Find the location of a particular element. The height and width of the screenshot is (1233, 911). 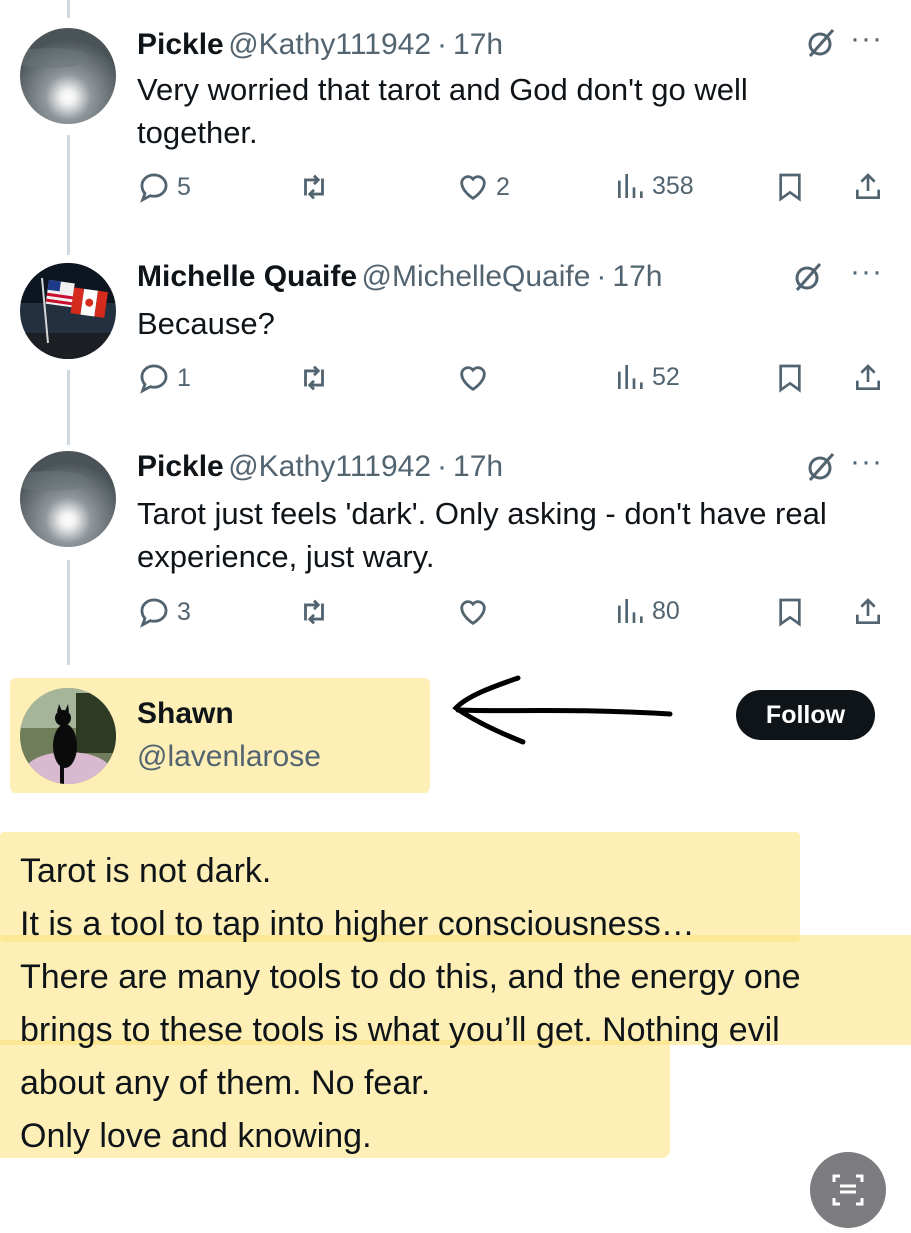

text-line: Tarot is not dark. is located at coordinates (146, 871).